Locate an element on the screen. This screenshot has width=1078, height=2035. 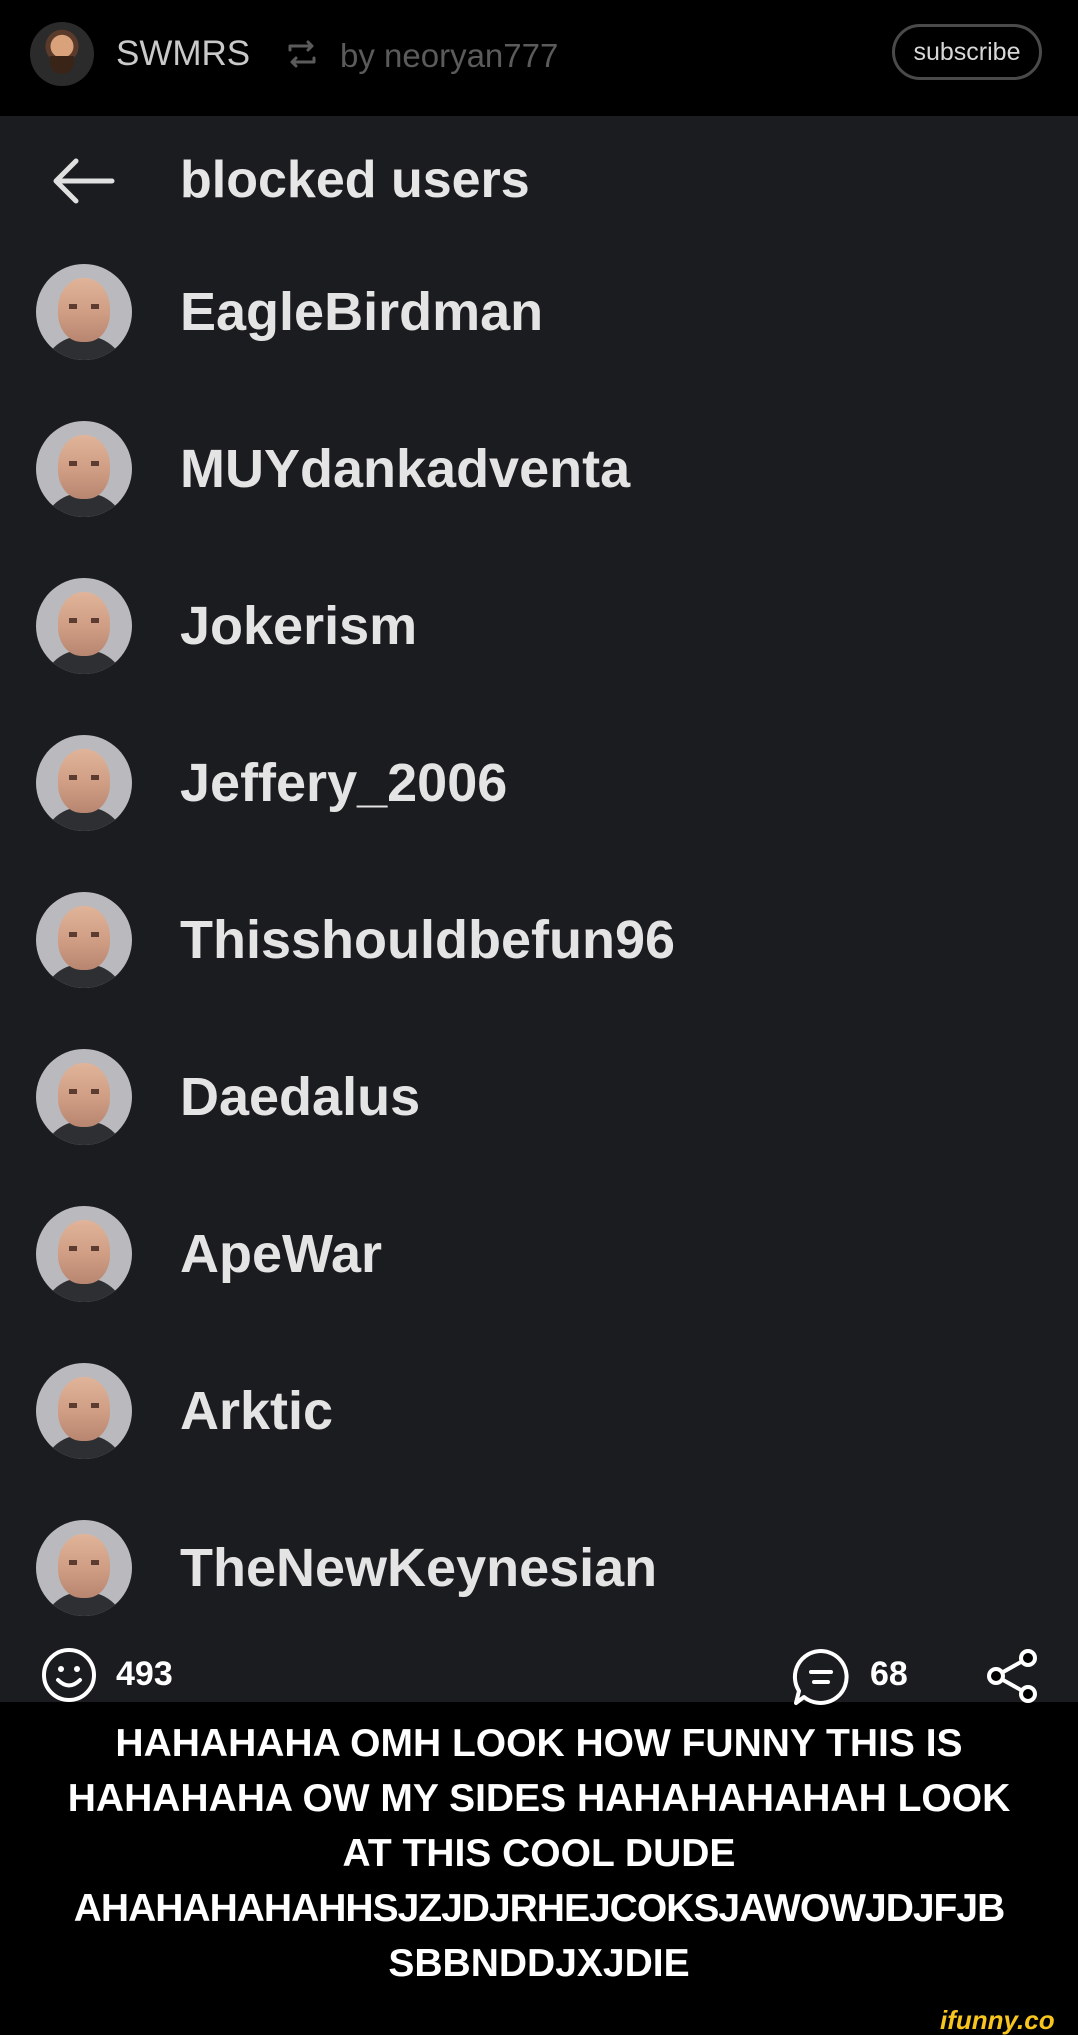
subscribe-button: subscribe is located at coordinates (967, 52).